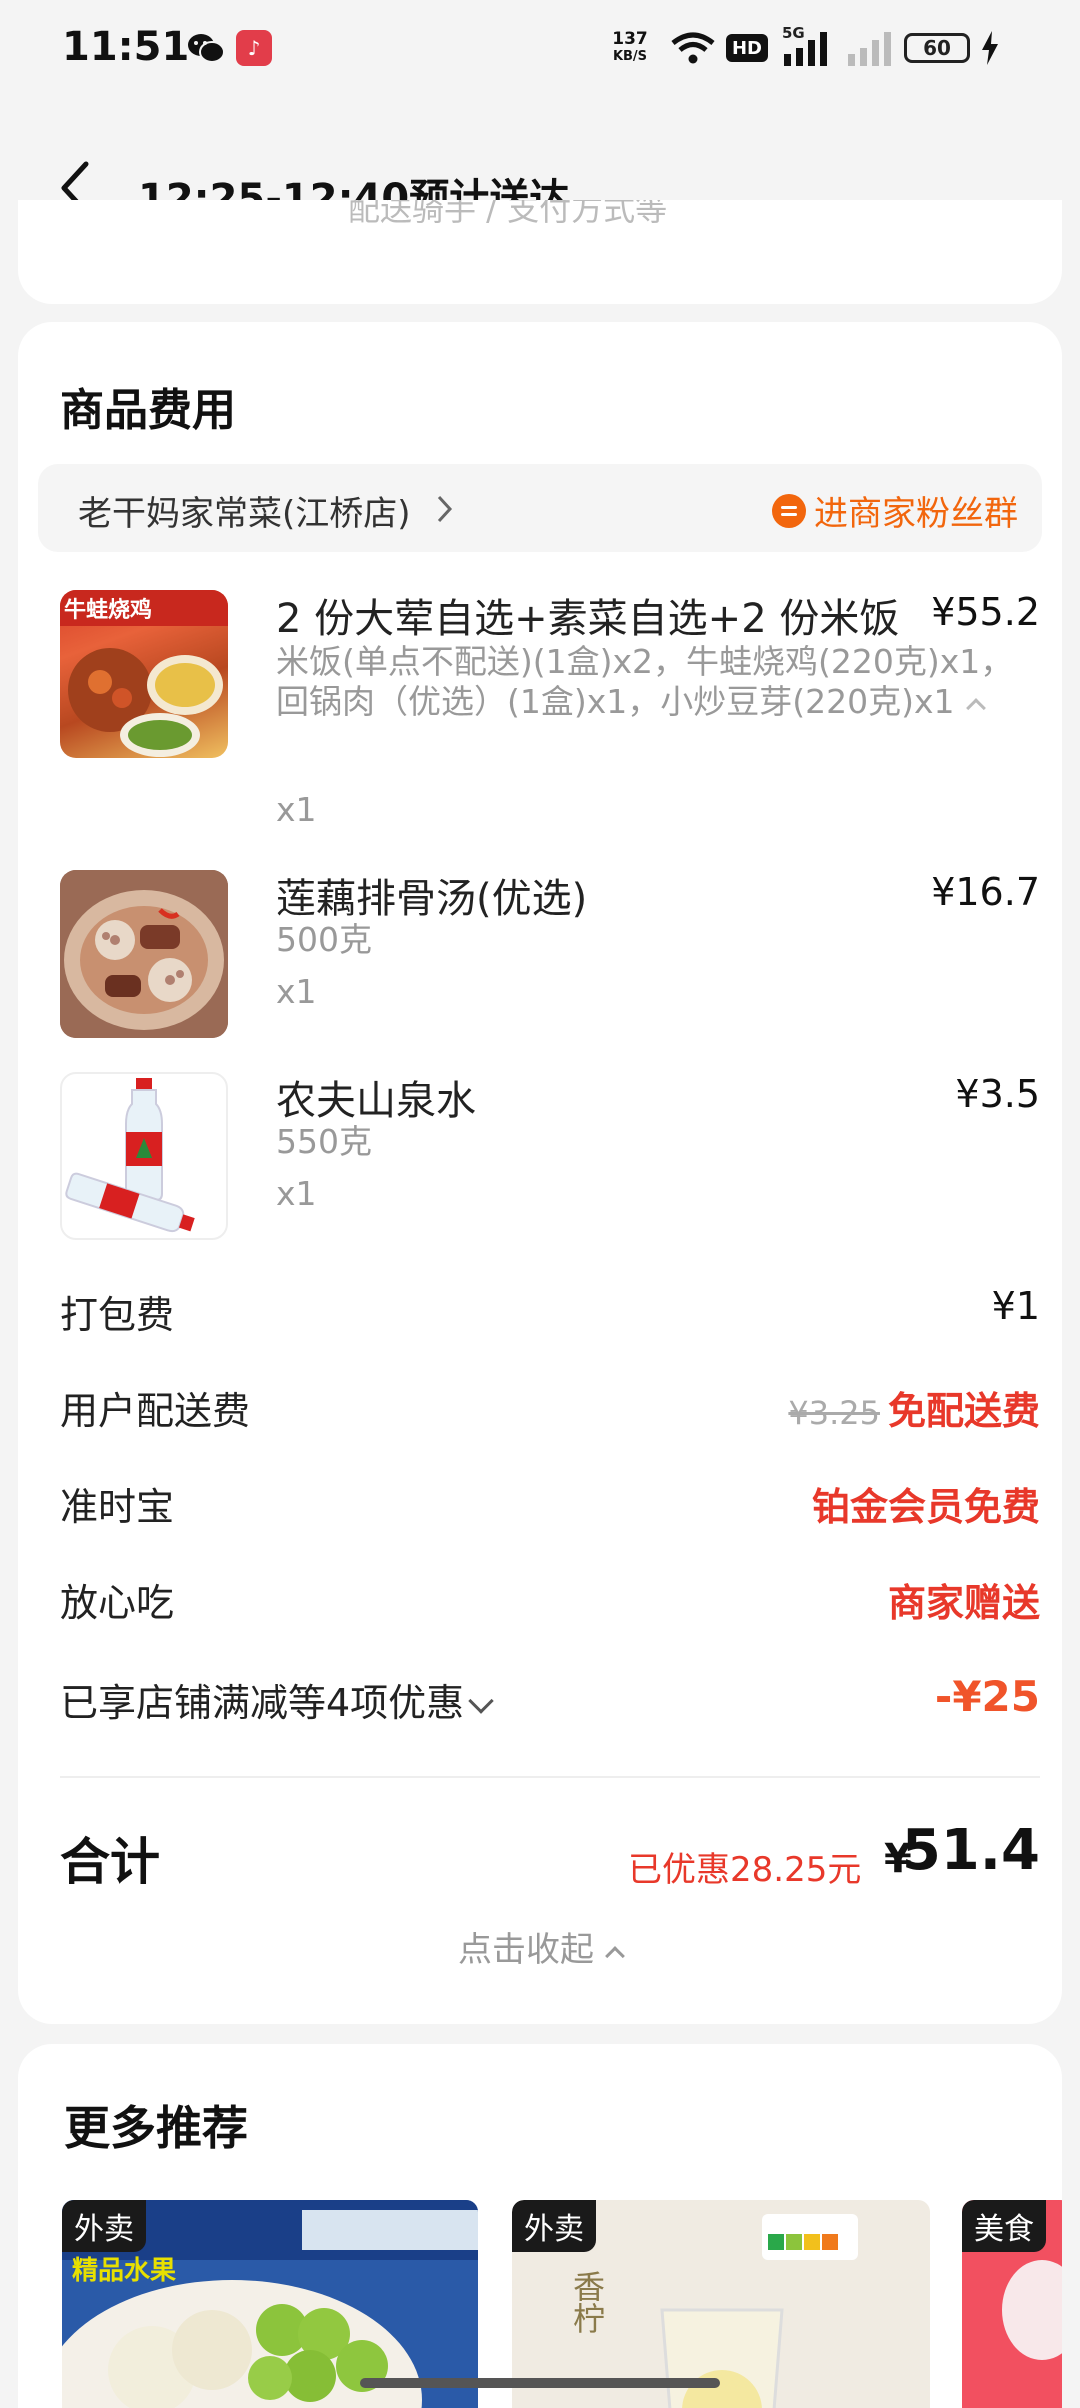 The height and width of the screenshot is (2408, 1080). What do you see at coordinates (1012, 2304) in the screenshot?
I see `recommend-tile: 美食` at bounding box center [1012, 2304].